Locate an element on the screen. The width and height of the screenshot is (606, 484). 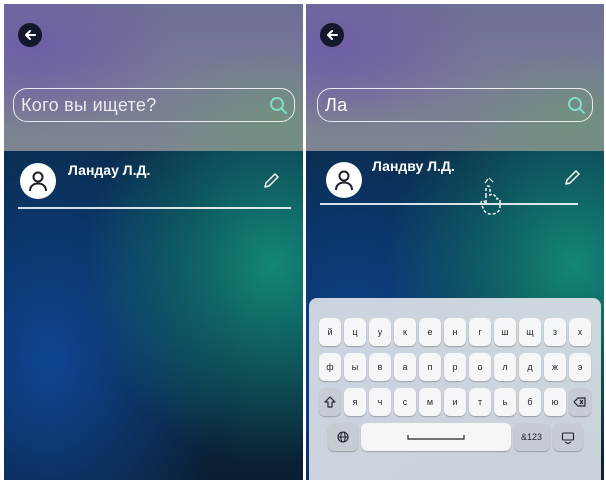
search-input: Ла is located at coordinates (455, 105).